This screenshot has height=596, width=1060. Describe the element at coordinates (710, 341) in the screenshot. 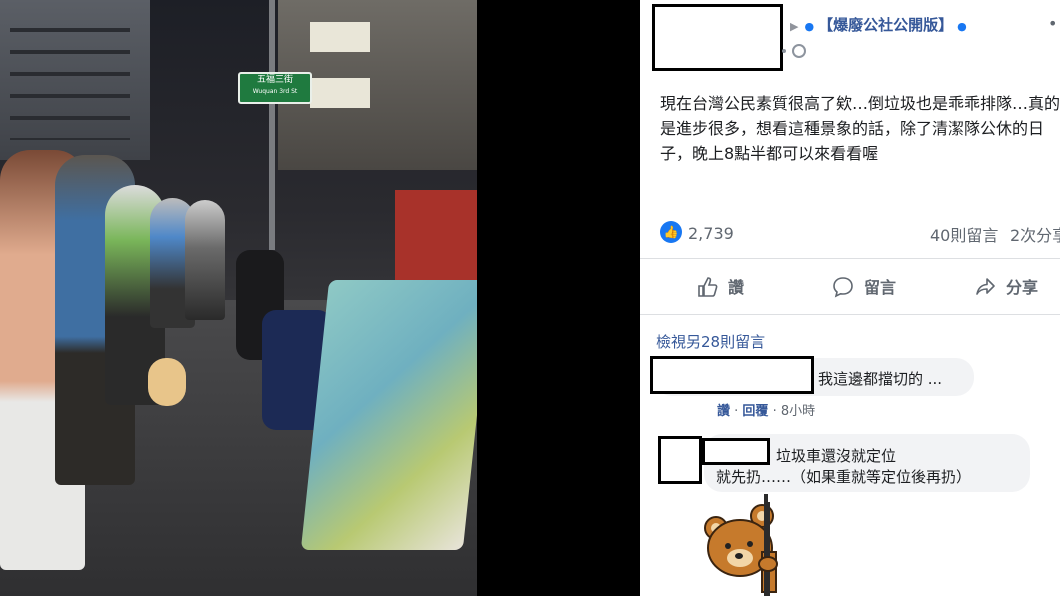

I see `view-more-comments-link: 檢視另28則留言` at that location.